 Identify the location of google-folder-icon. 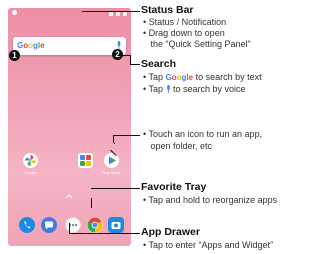
(85, 160).